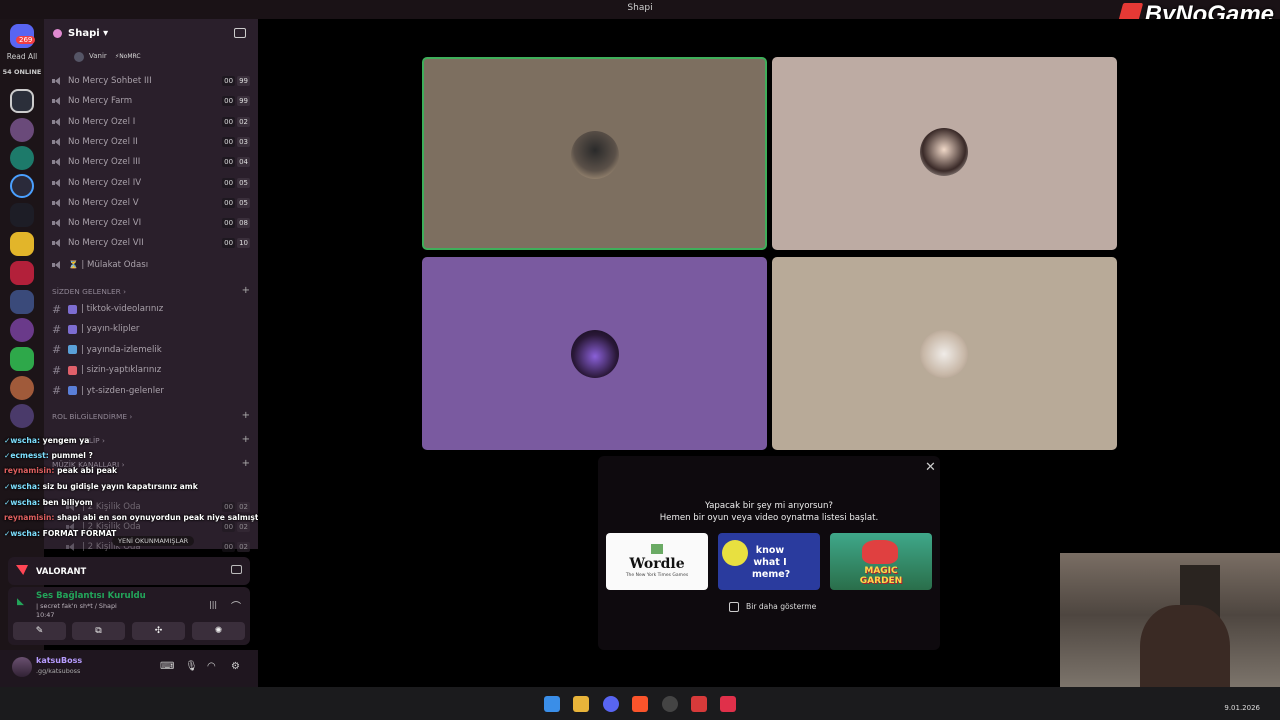  What do you see at coordinates (240, 33) in the screenshot?
I see `invite-icon` at bounding box center [240, 33].